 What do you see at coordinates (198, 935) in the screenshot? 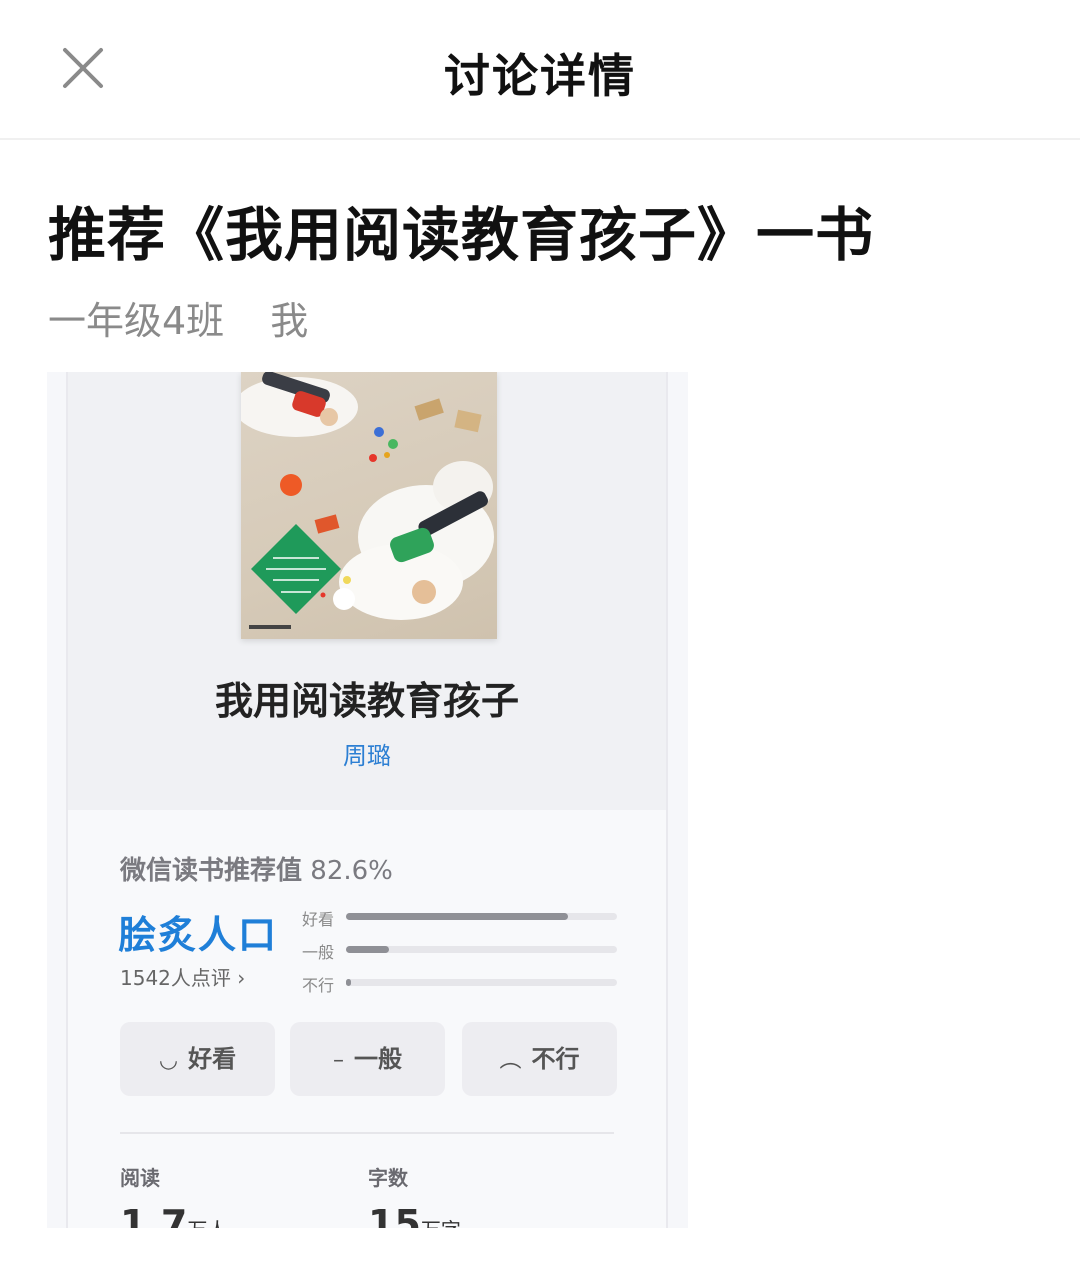
I see `recommend-verdict: 脍炙人口` at bounding box center [198, 935].